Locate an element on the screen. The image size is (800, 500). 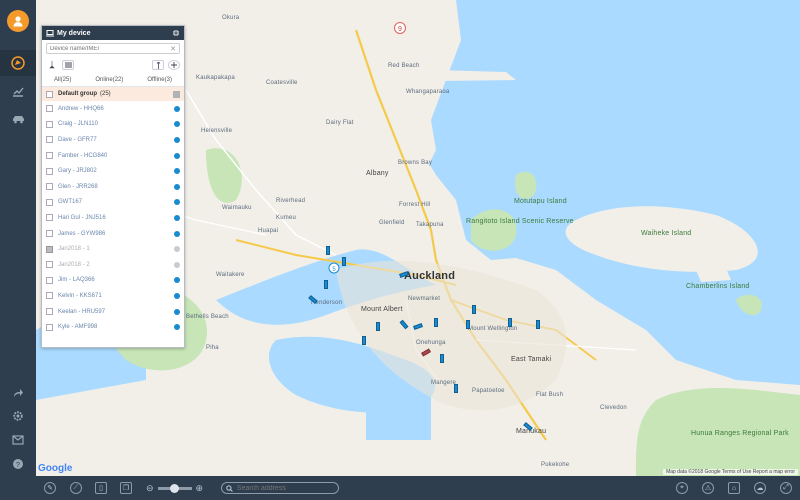
device-row: Kelvin - KKS671 is located at coordinates (113, 296).